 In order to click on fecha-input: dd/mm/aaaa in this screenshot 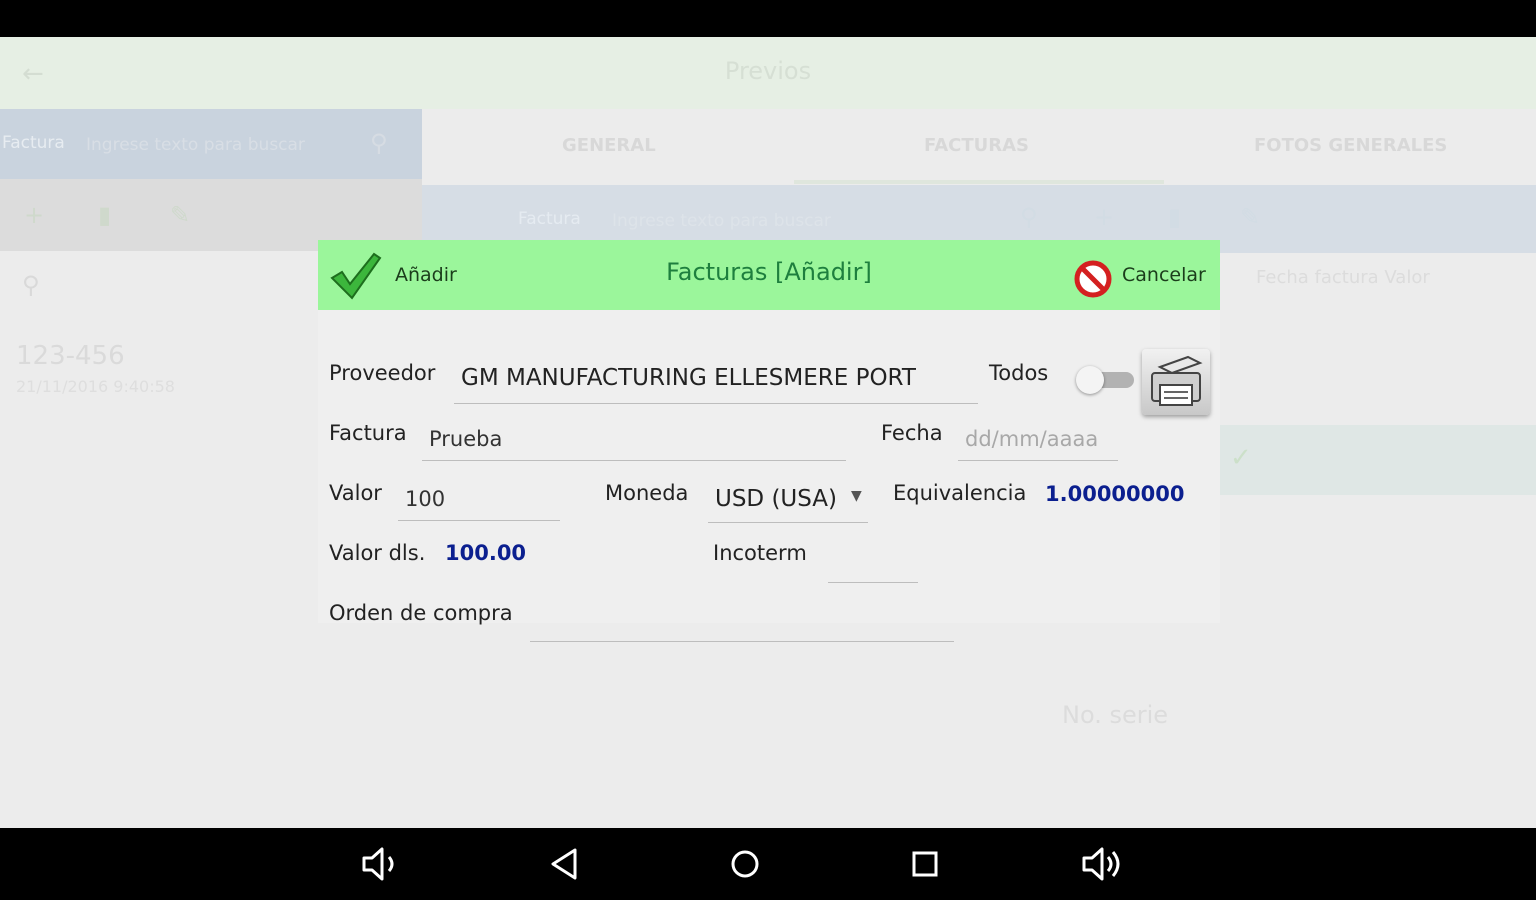, I will do `click(1031, 439)`.